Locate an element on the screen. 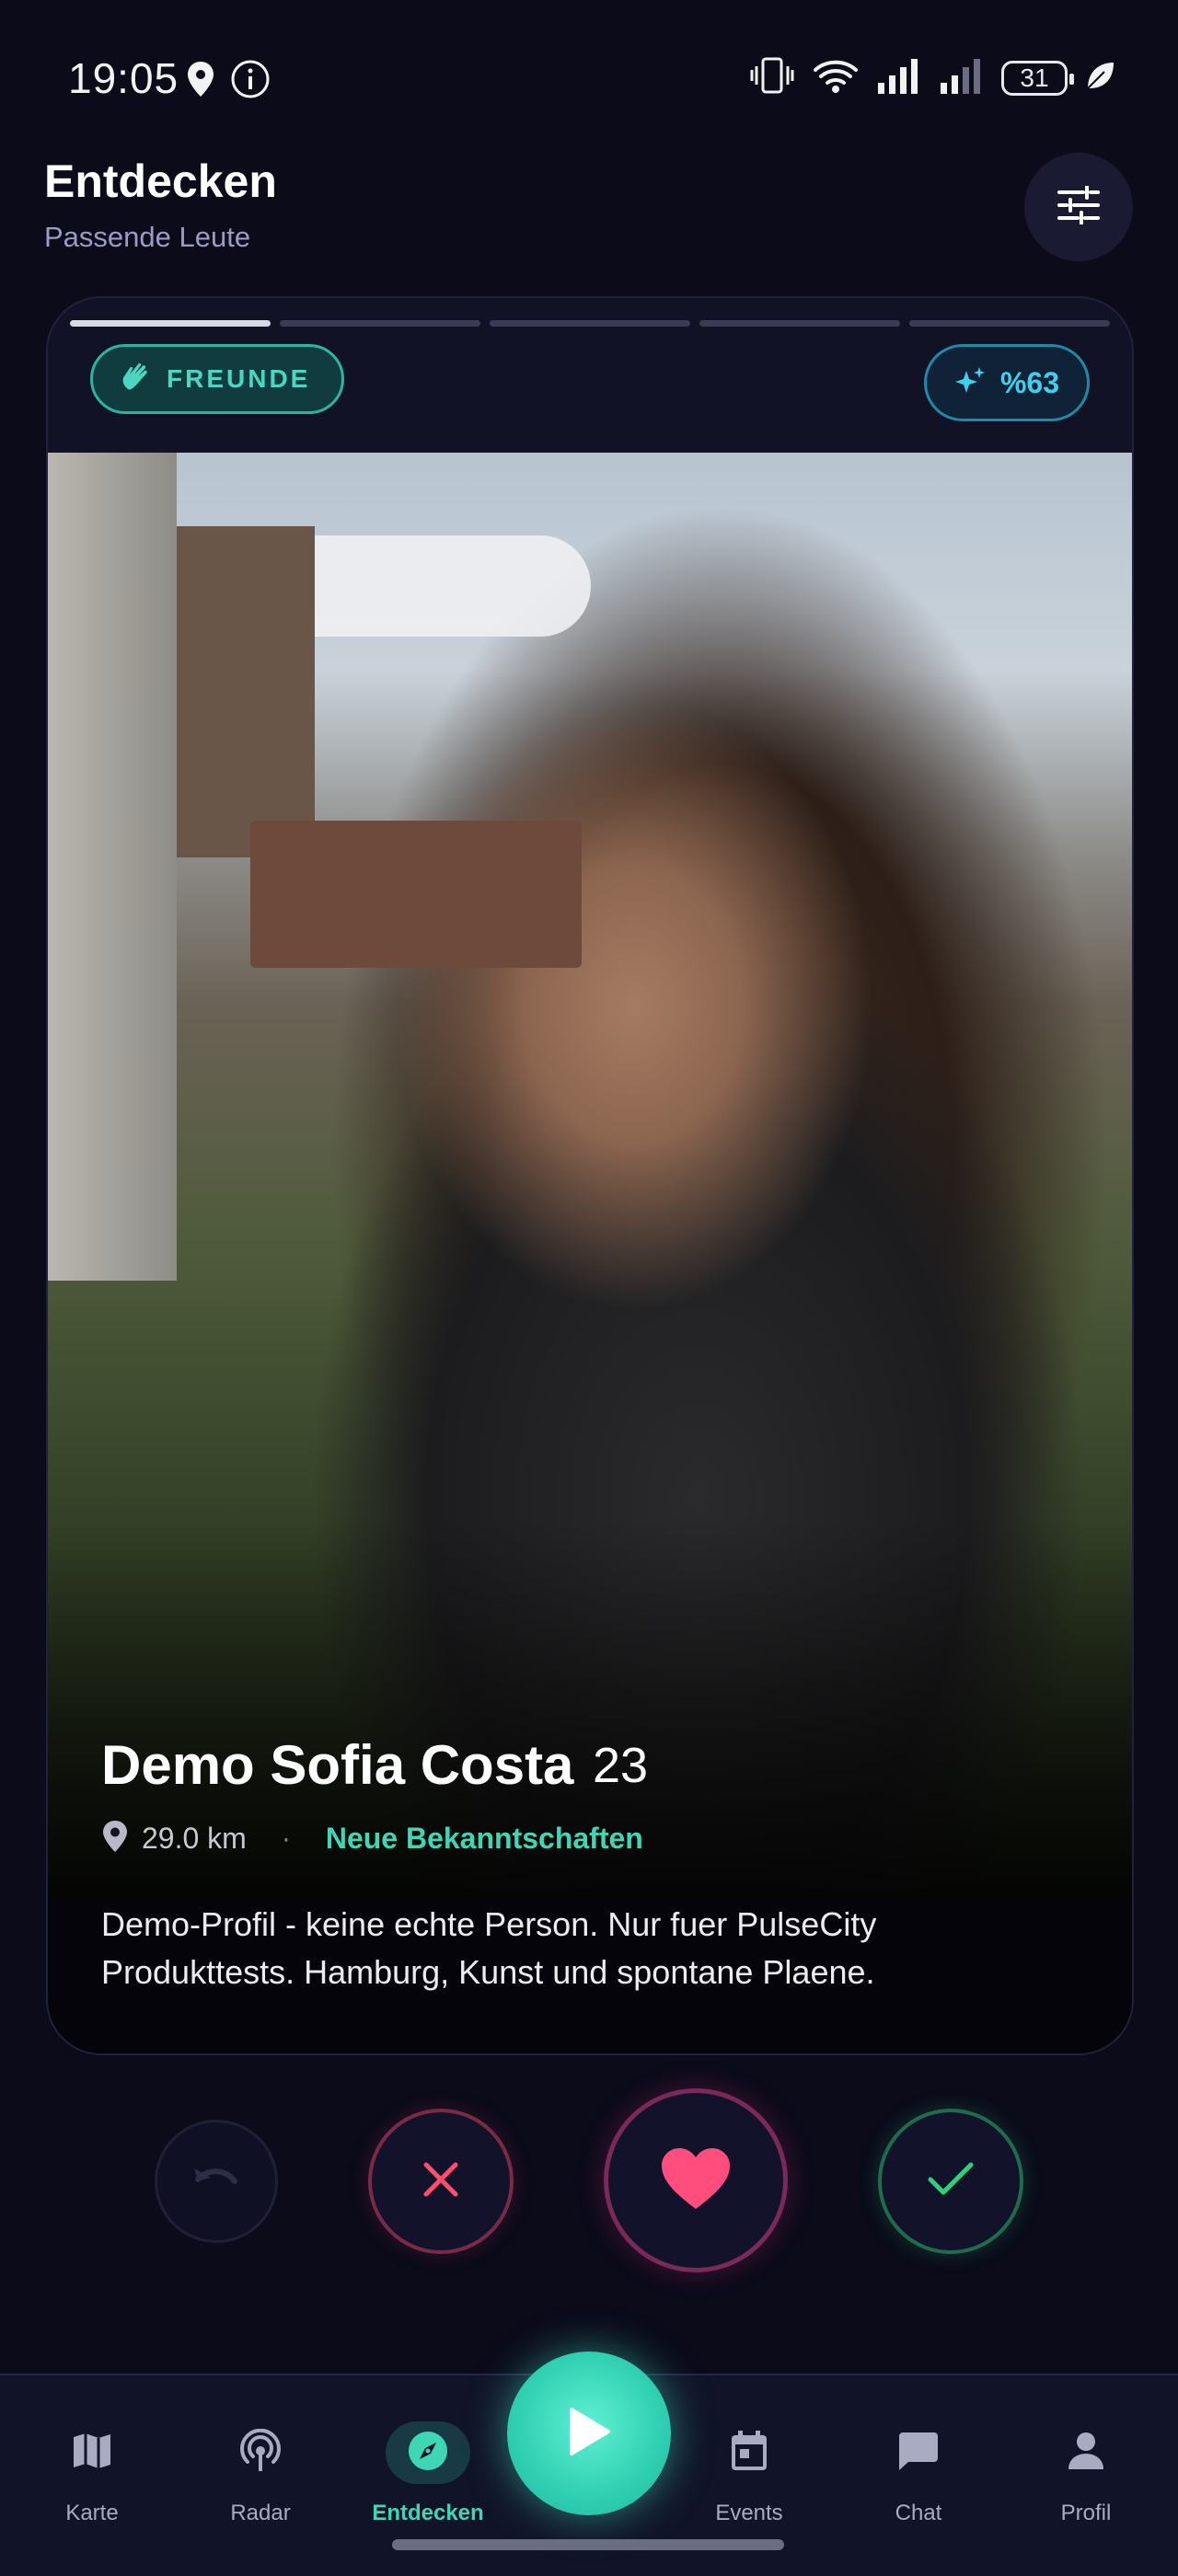 Image resolution: width=1178 pixels, height=2576 pixels. mode-badge: FREUNDE is located at coordinates (217, 379).